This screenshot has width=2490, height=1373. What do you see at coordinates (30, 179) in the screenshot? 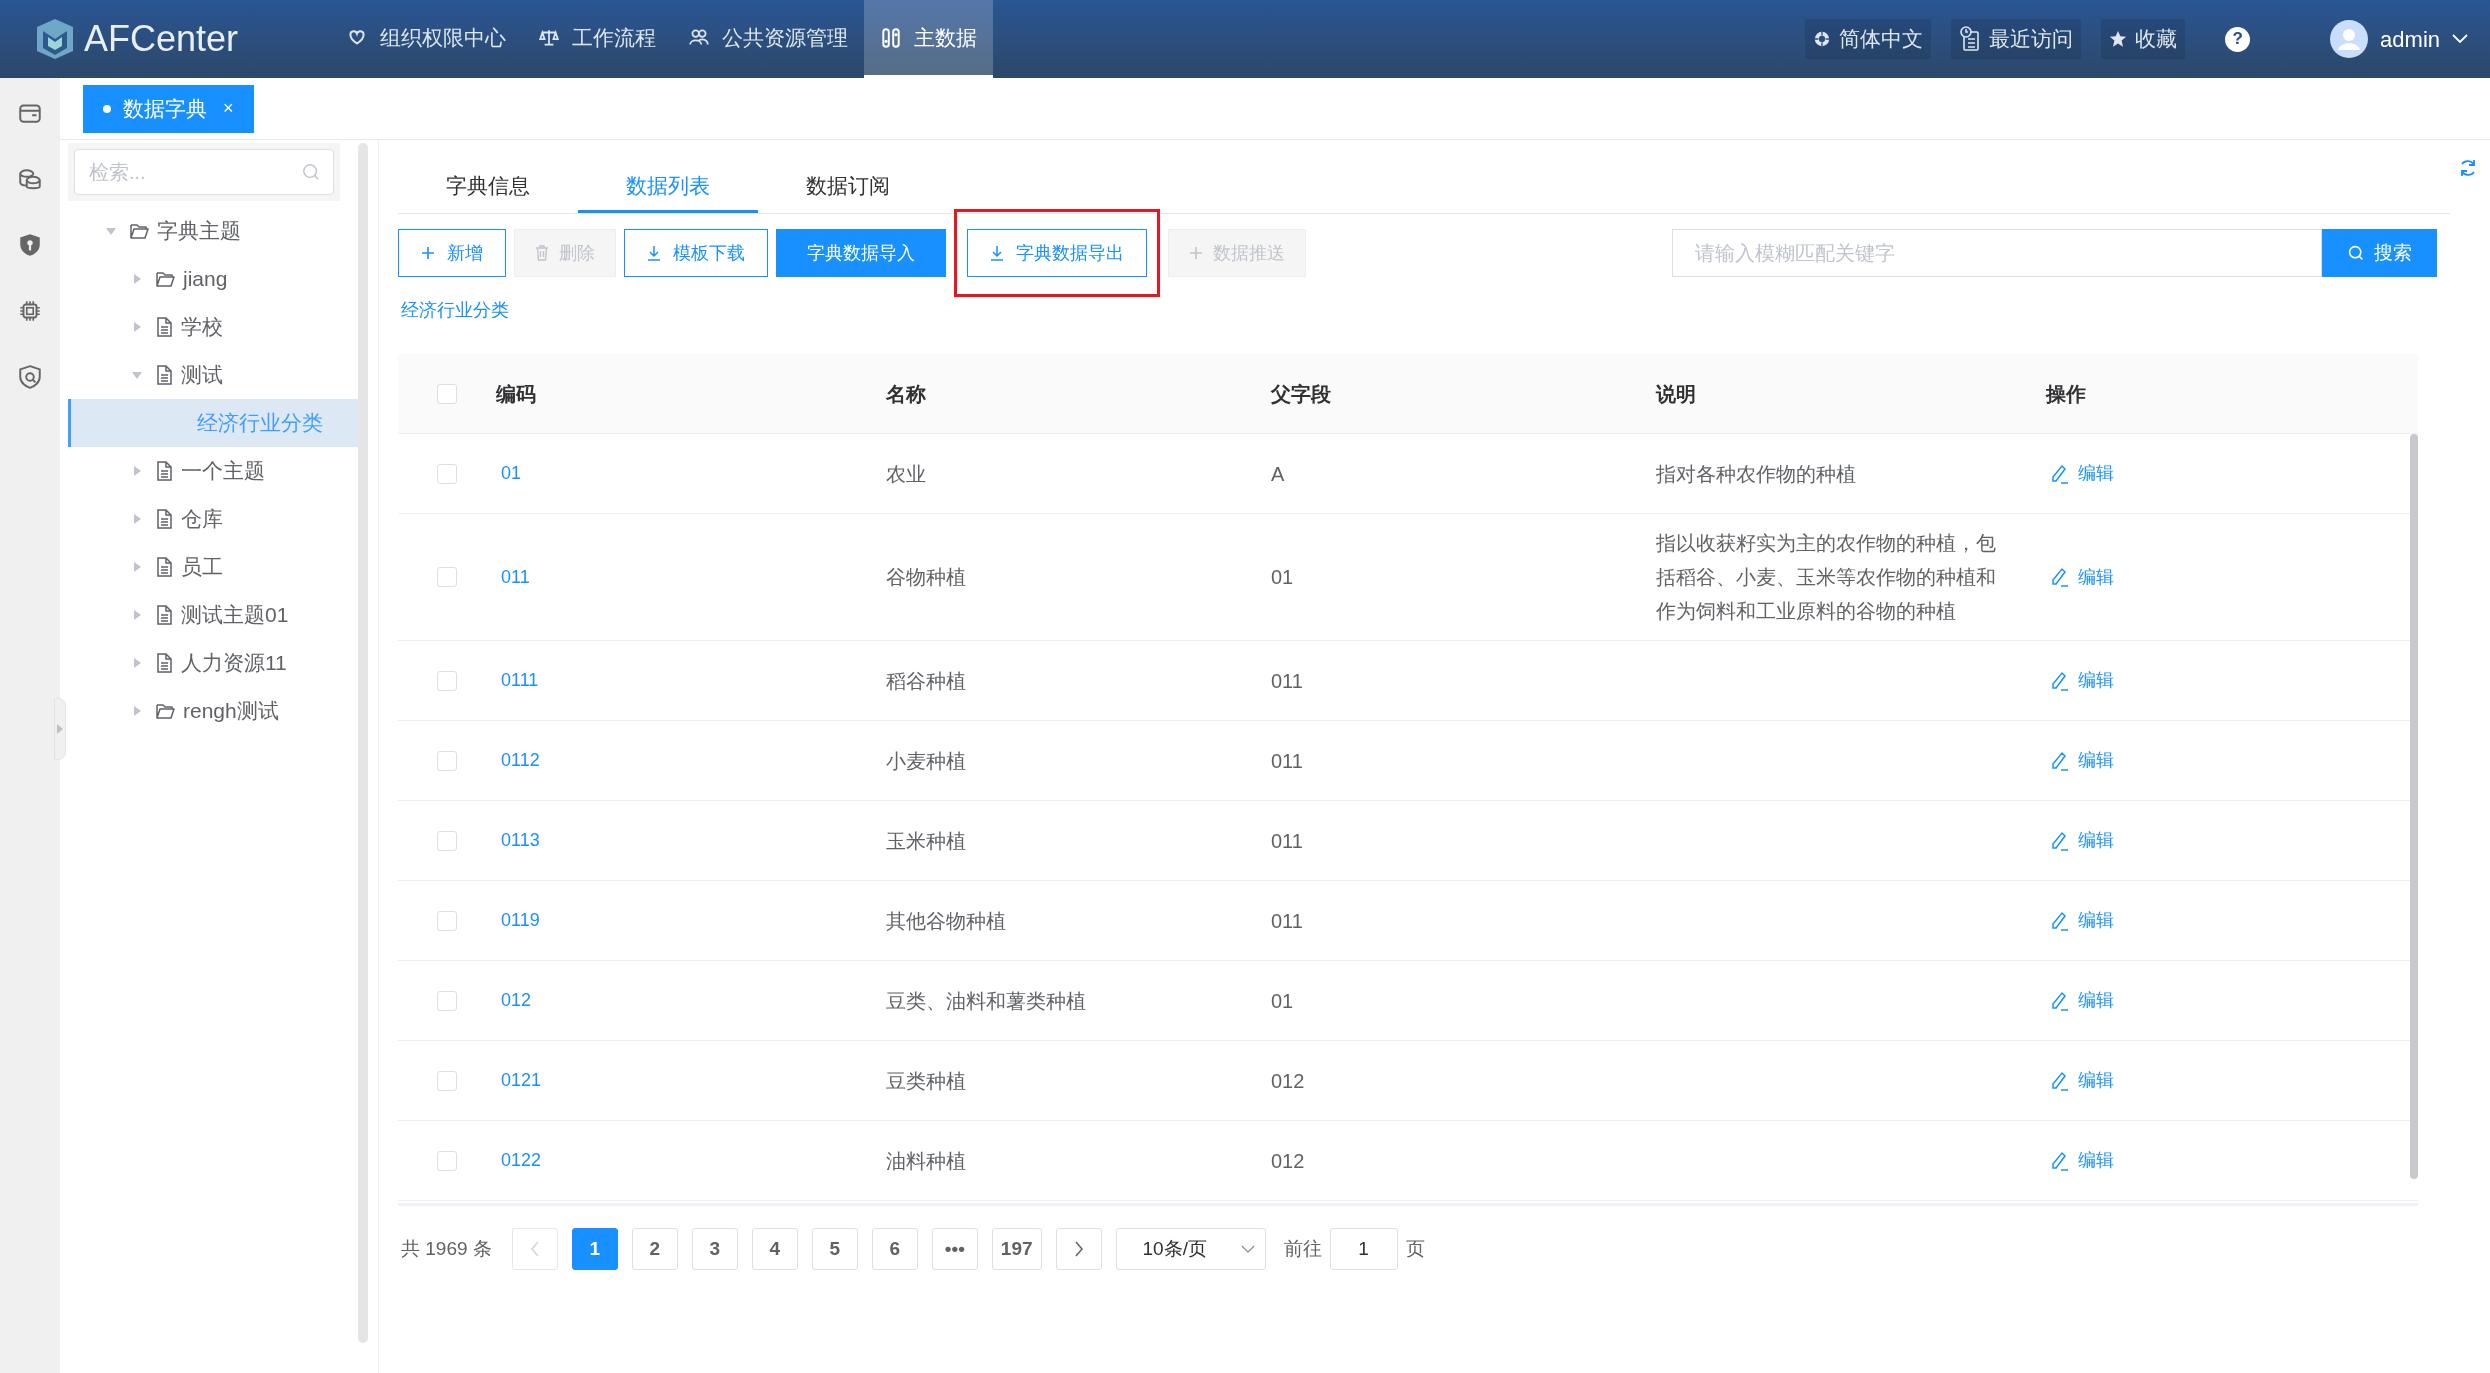
I see `coins-icon` at bounding box center [30, 179].